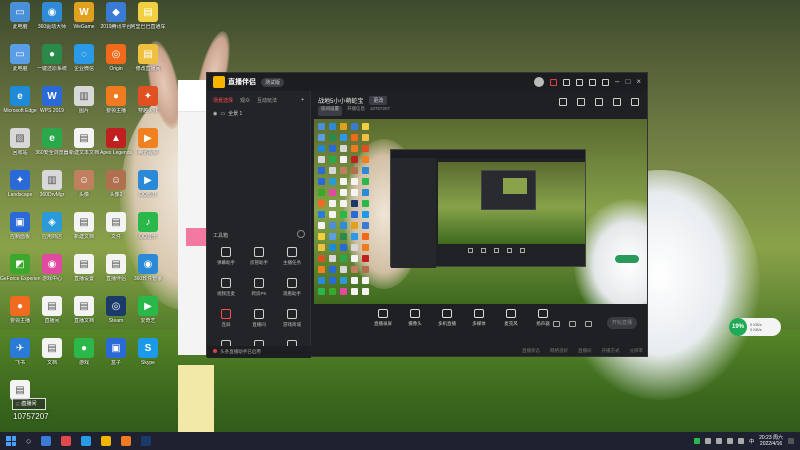 The image size is (800, 450). I want to click on desktop-icon: ◌ 企业微信, so click(84, 63).